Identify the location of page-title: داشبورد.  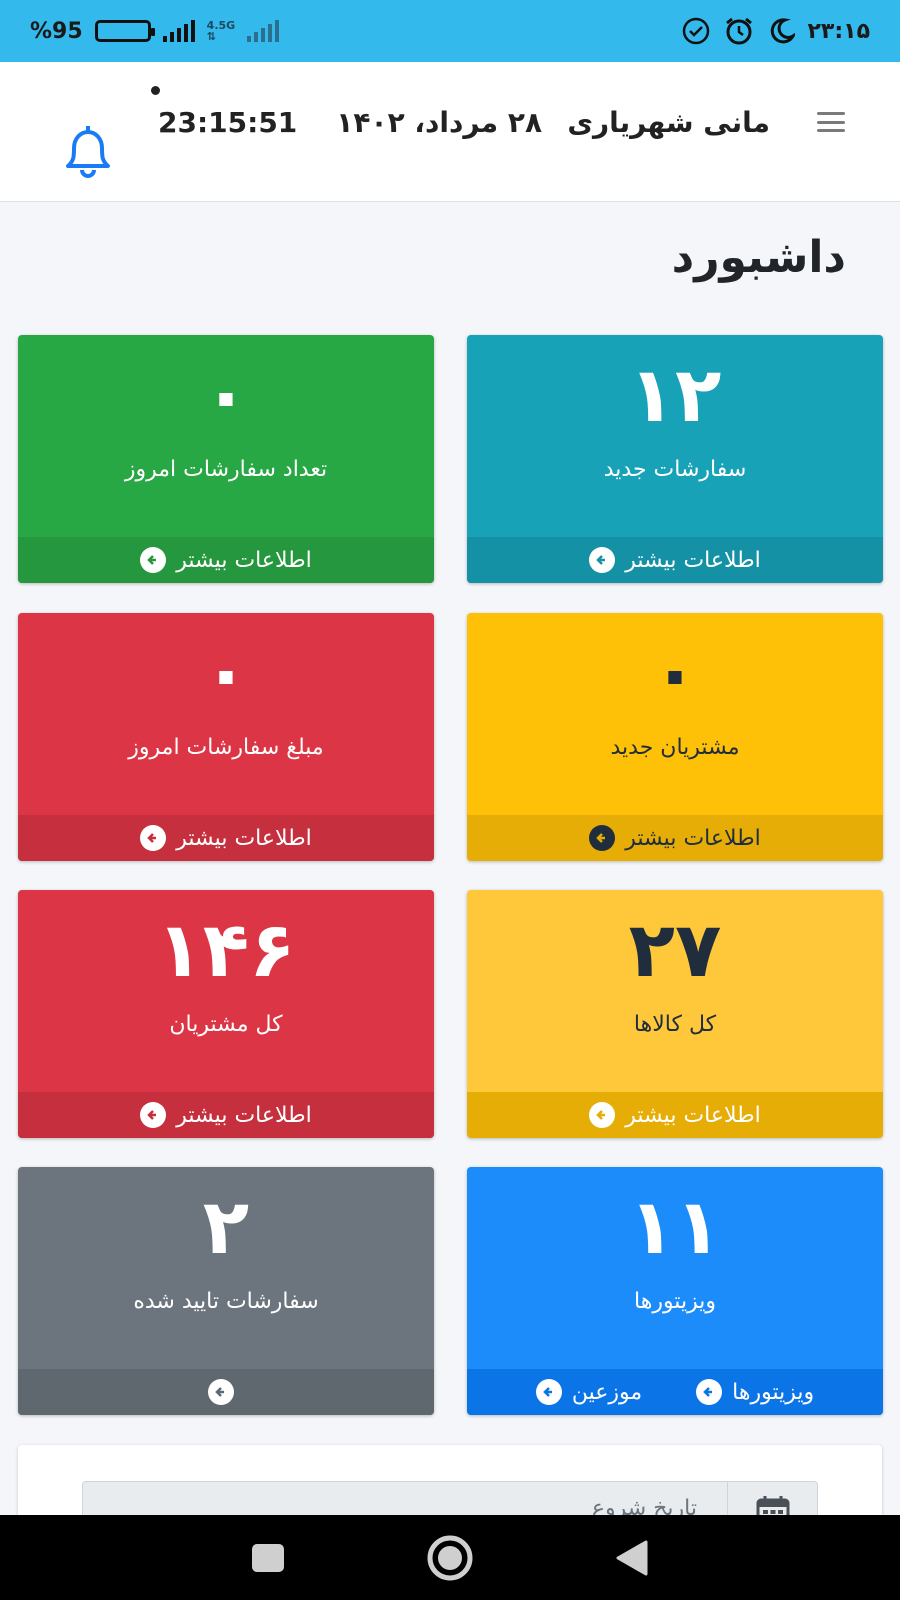
(758, 257).